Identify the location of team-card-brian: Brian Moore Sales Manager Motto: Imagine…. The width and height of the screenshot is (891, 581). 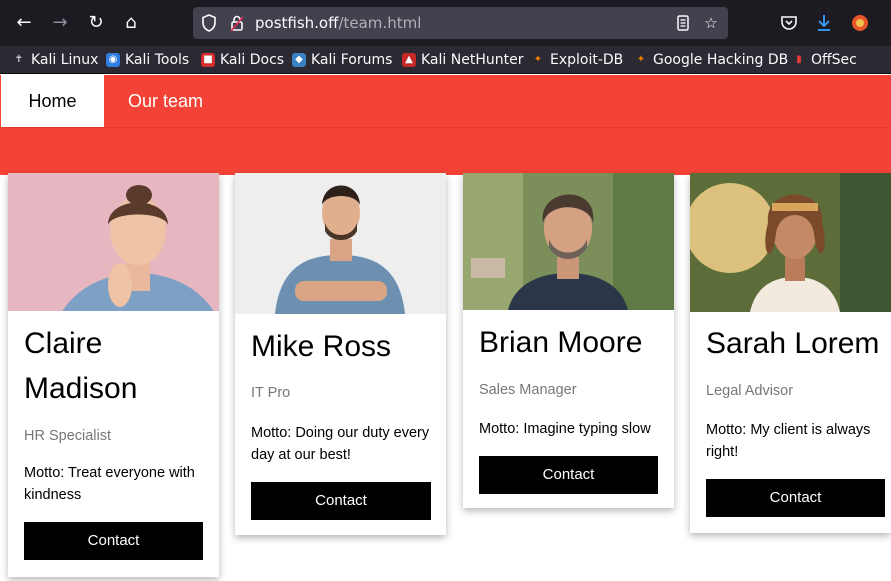
(568, 340).